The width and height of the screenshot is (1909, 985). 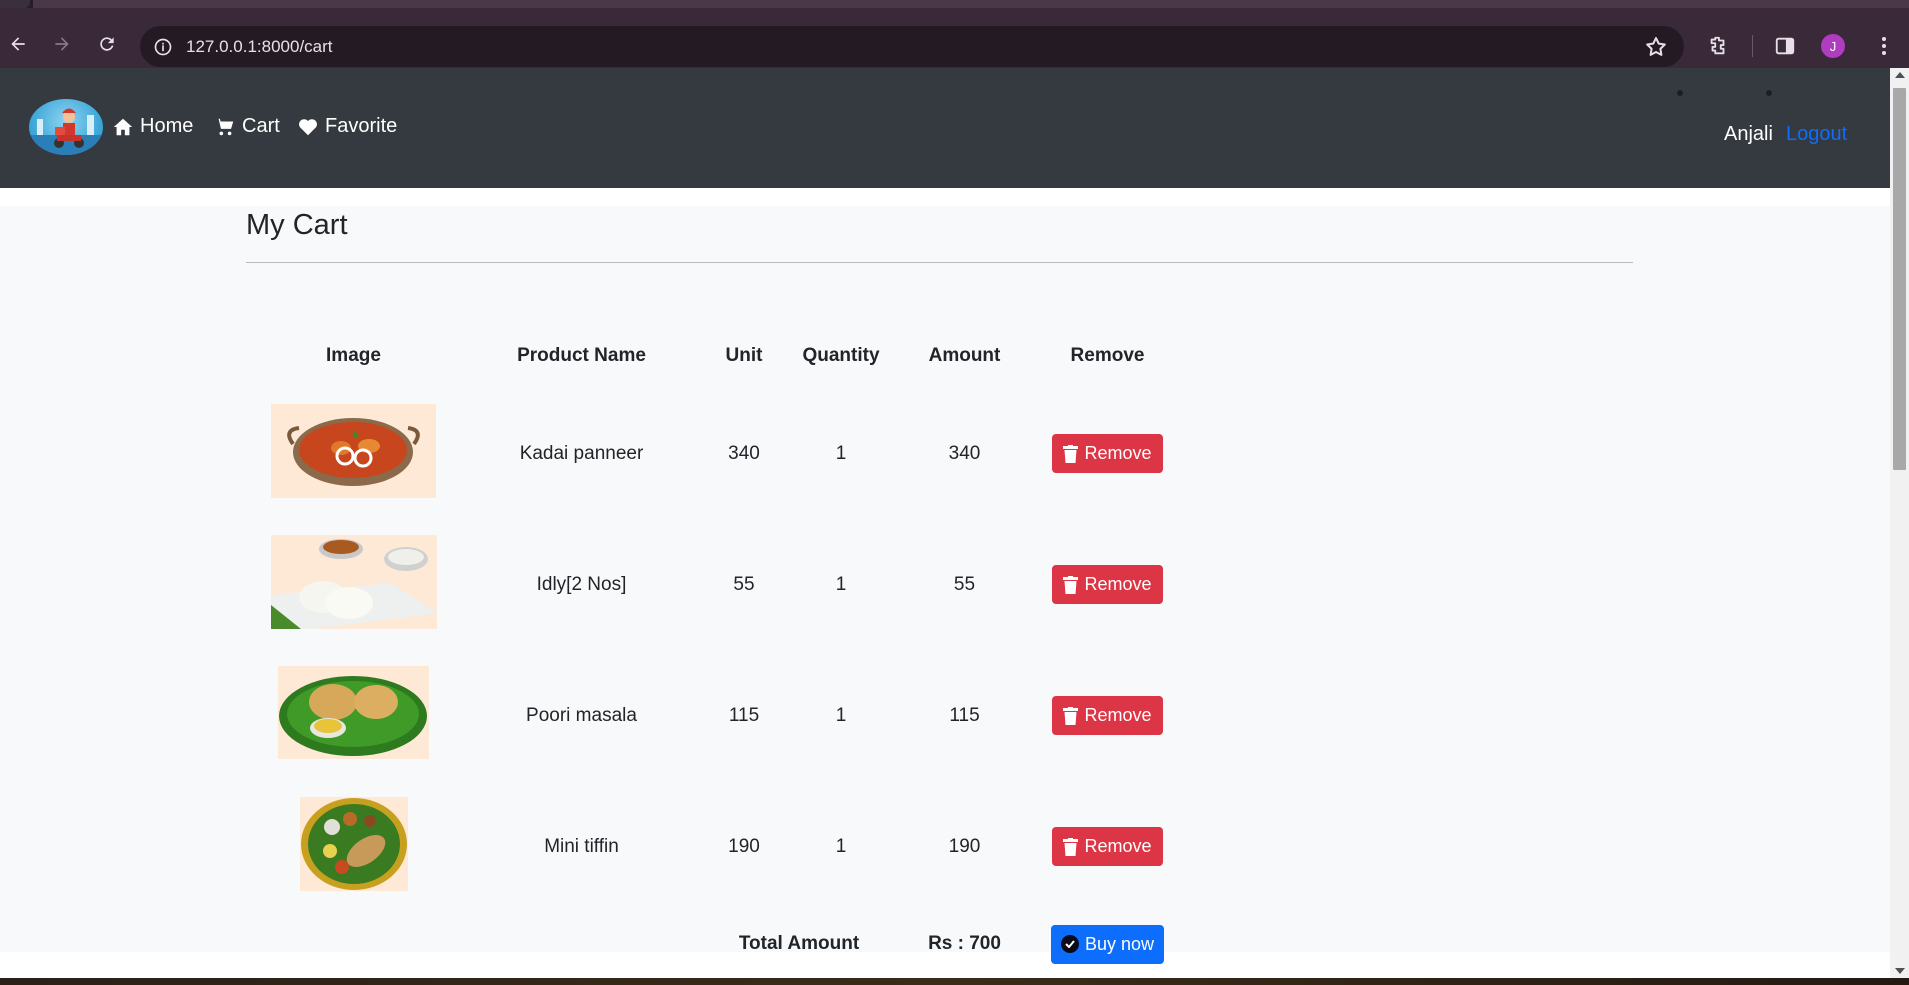 What do you see at coordinates (353, 843) in the screenshot?
I see `product-image-mini-tiffin` at bounding box center [353, 843].